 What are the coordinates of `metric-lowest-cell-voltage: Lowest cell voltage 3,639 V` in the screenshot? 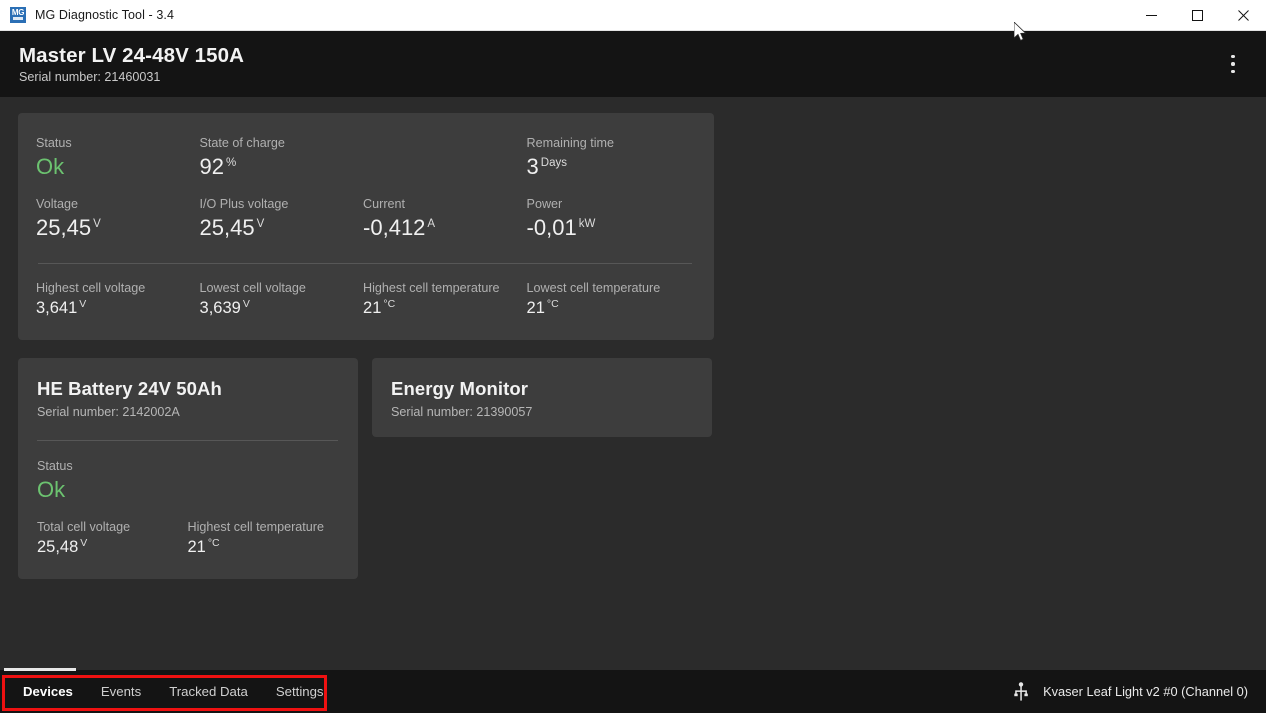 It's located at (282, 300).